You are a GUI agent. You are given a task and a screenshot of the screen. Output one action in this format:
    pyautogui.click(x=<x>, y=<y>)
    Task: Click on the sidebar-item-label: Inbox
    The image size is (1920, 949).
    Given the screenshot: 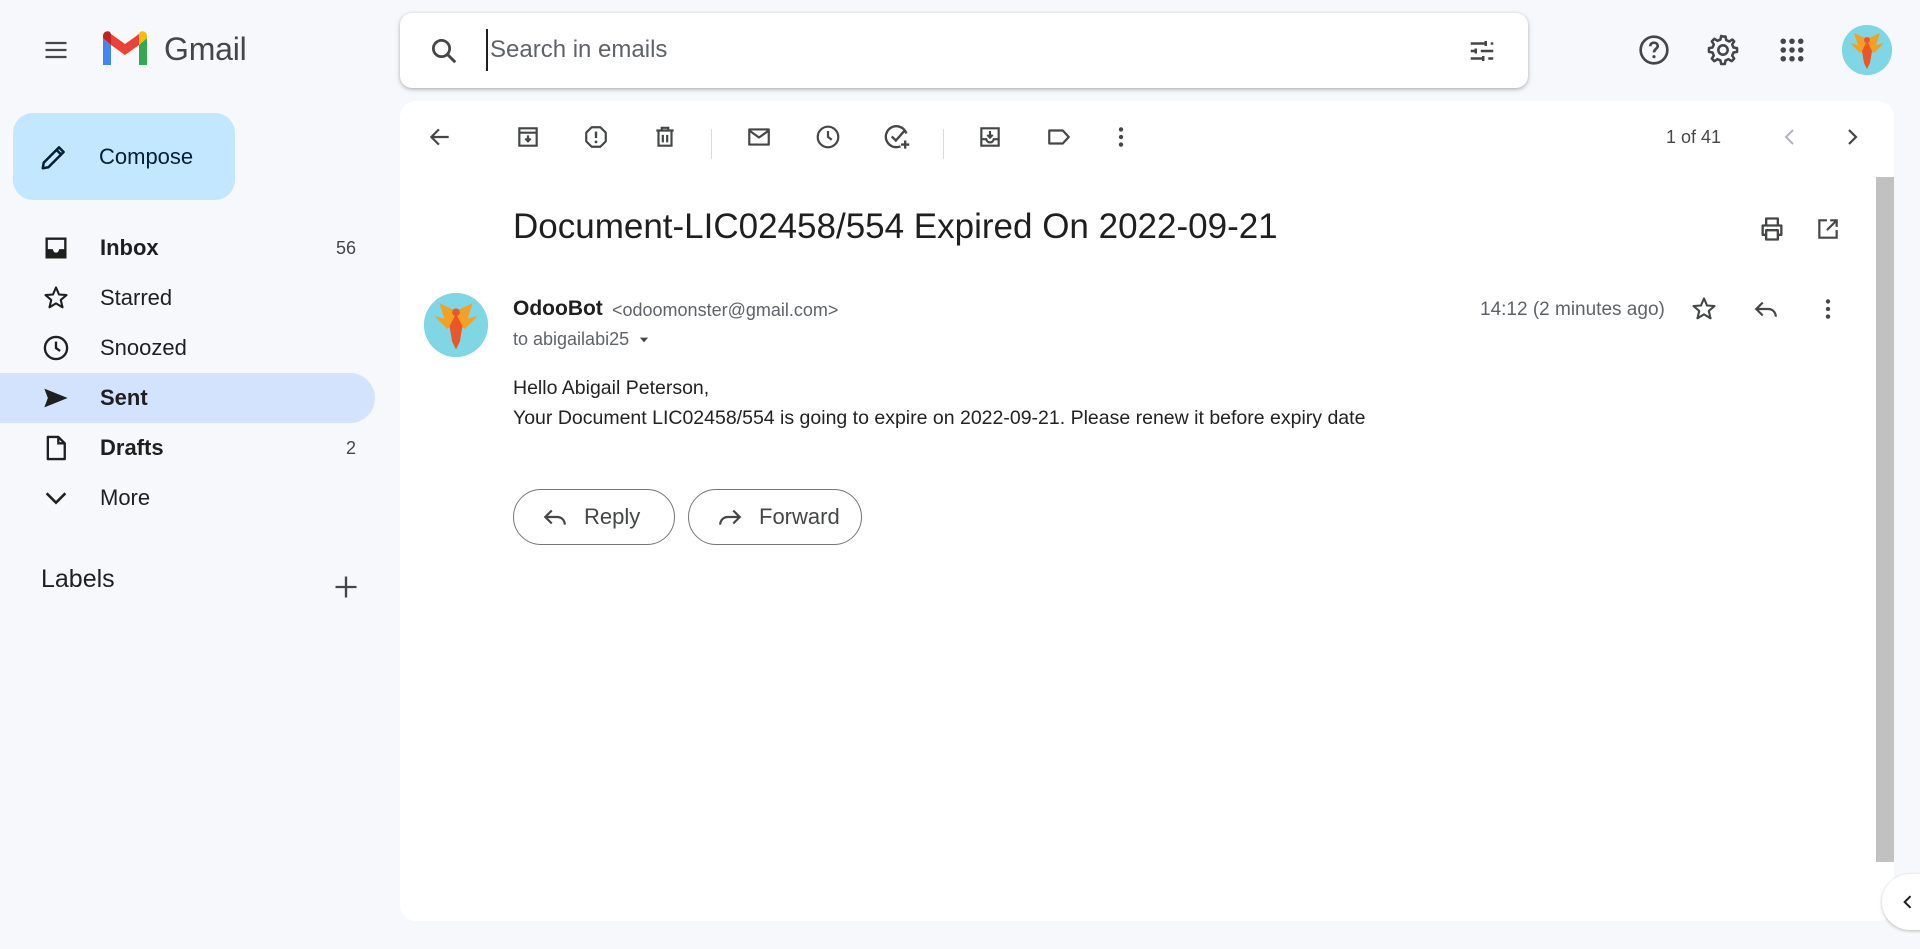 What is the action you would take?
    pyautogui.click(x=129, y=247)
    